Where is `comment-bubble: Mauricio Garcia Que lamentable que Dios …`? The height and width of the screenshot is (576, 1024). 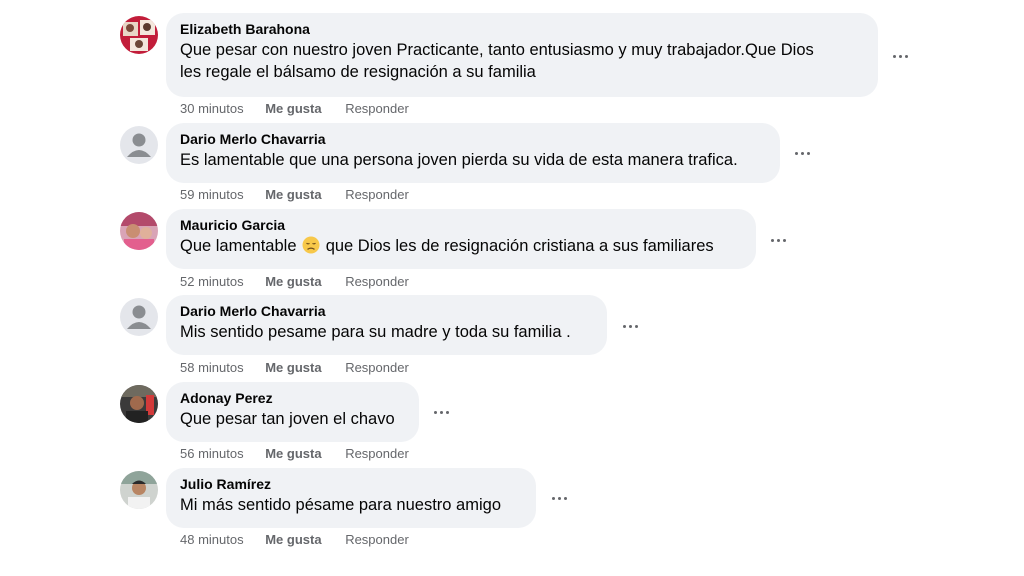
comment-bubble: Mauricio Garcia Que lamentable que Dios … is located at coordinates (461, 239).